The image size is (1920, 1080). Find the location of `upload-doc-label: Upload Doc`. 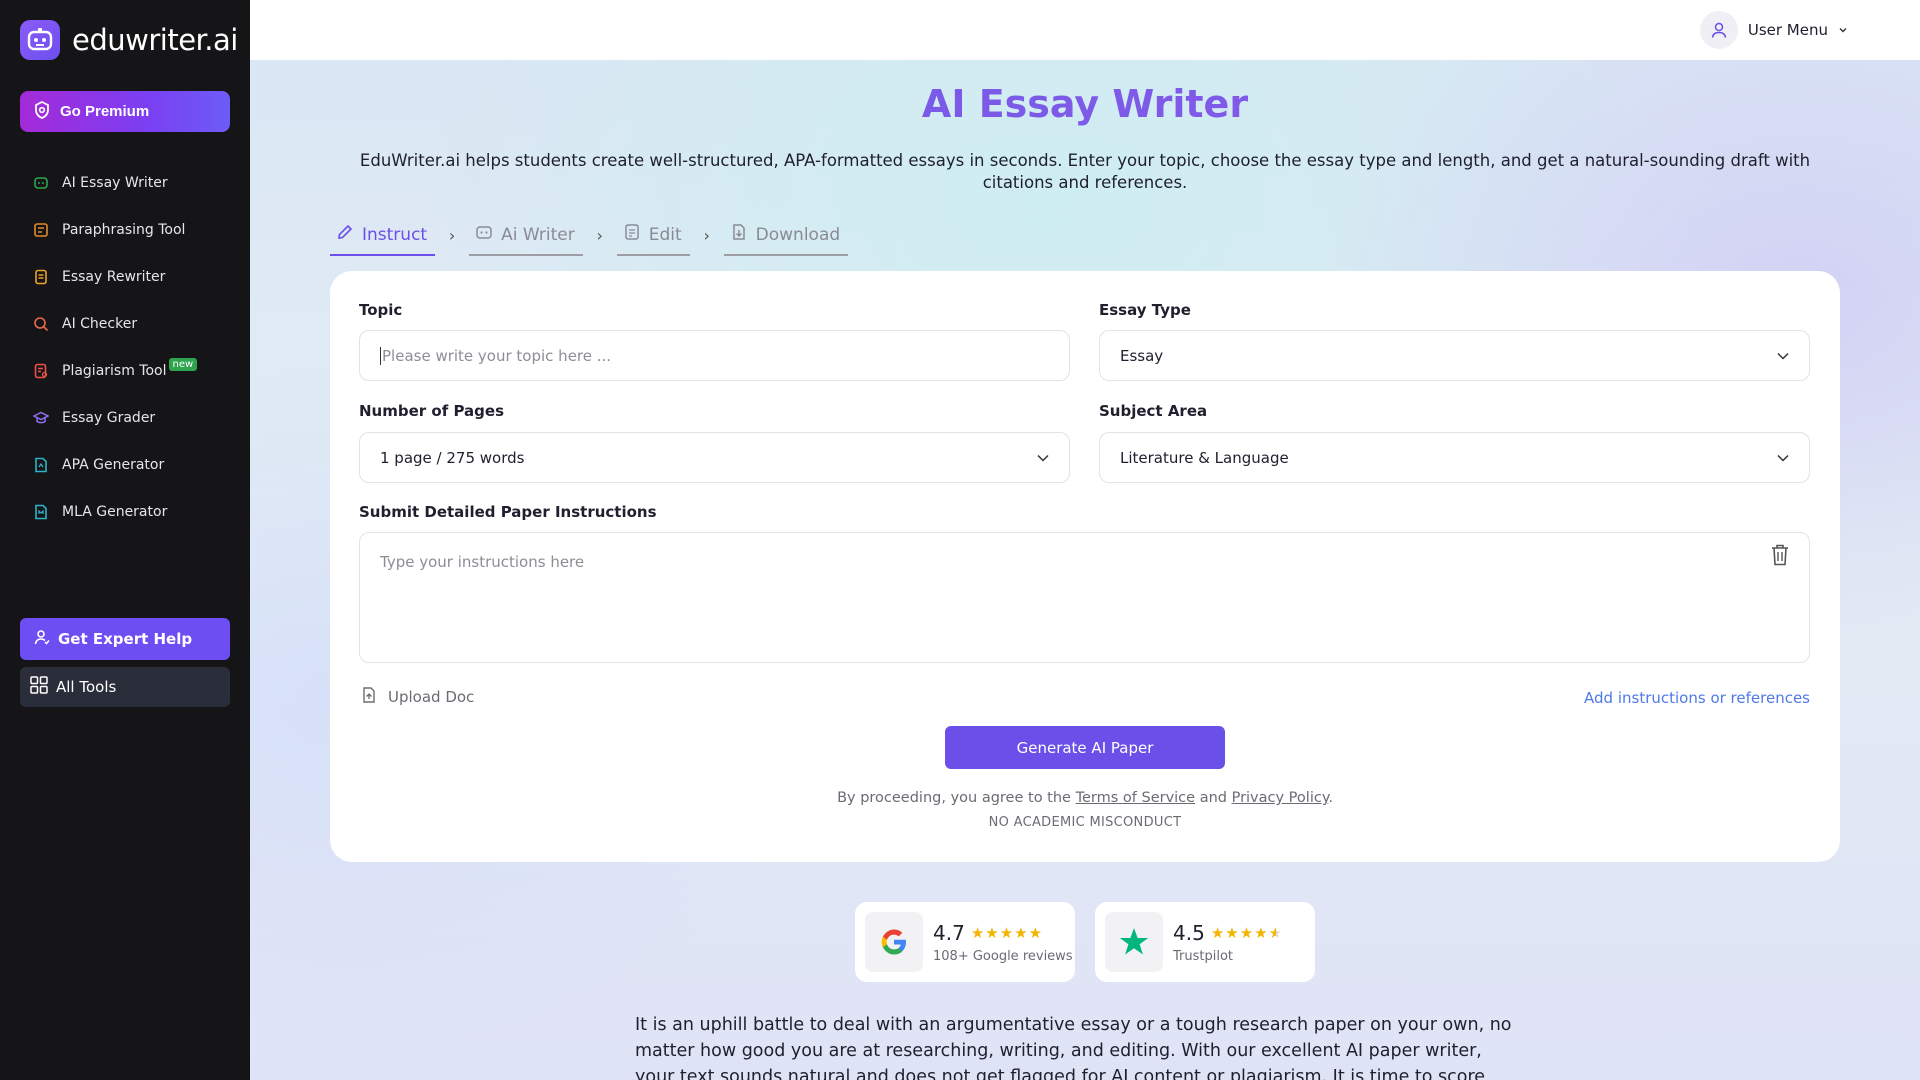

upload-doc-label: Upload Doc is located at coordinates (431, 697).